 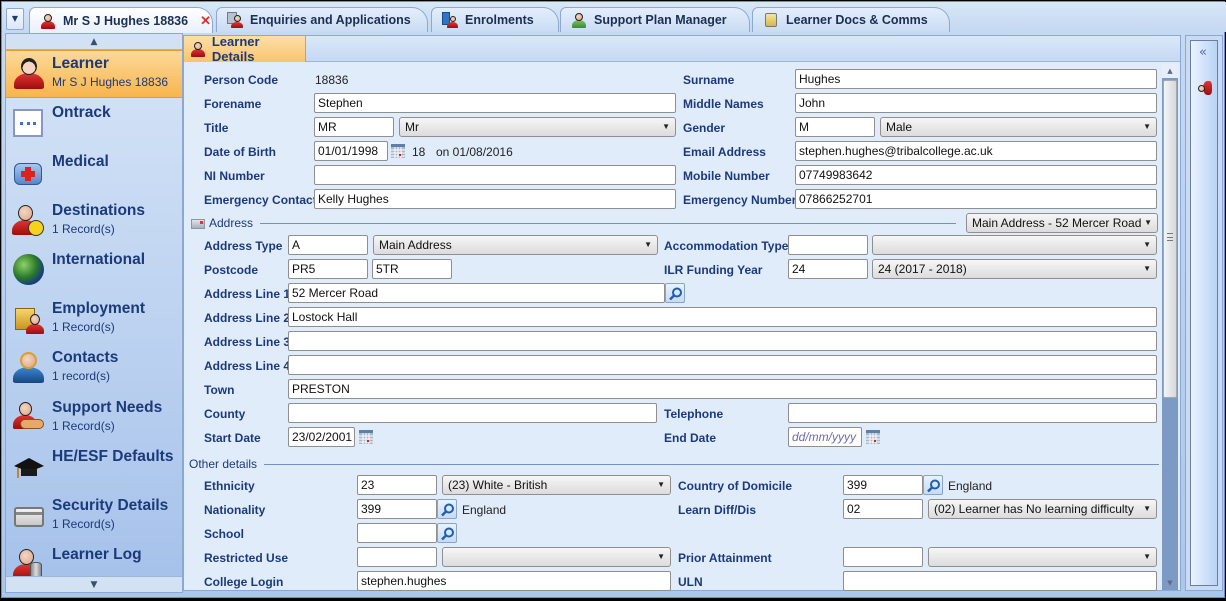 I want to click on email-label: Email Address, so click(x=724, y=152).